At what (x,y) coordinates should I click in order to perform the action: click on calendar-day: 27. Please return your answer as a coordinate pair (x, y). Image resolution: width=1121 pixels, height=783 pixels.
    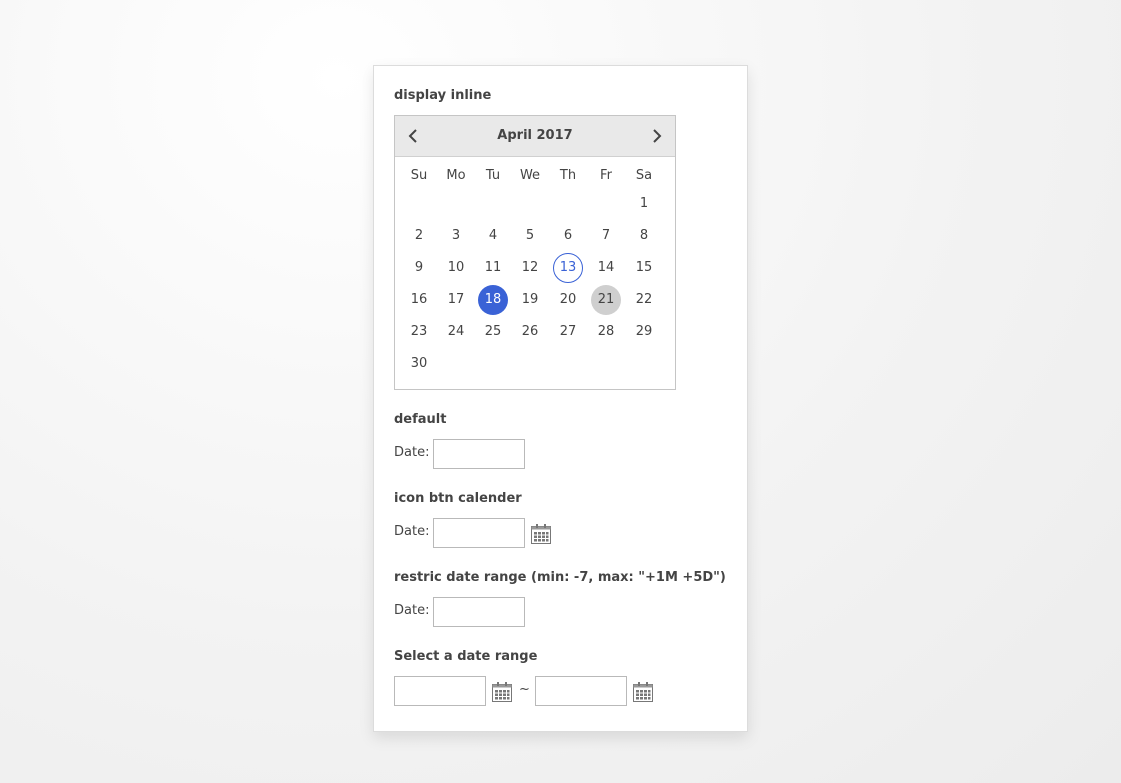
    Looking at the image, I should click on (568, 332).